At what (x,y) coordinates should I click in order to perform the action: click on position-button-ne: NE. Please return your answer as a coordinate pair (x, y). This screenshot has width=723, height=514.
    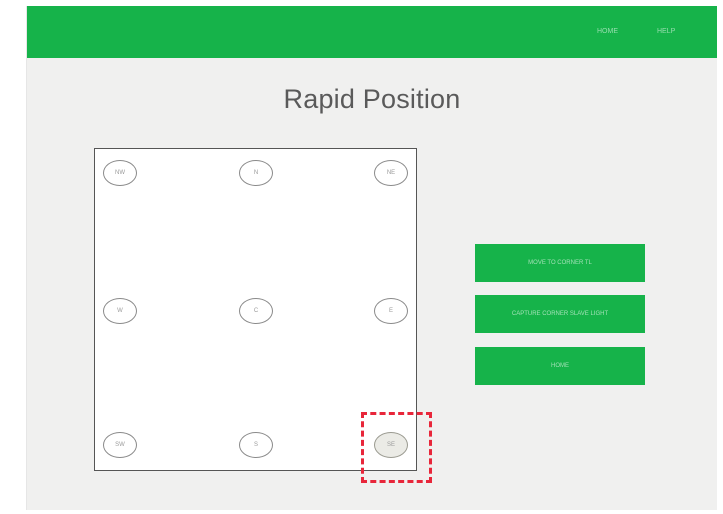
    Looking at the image, I should click on (391, 173).